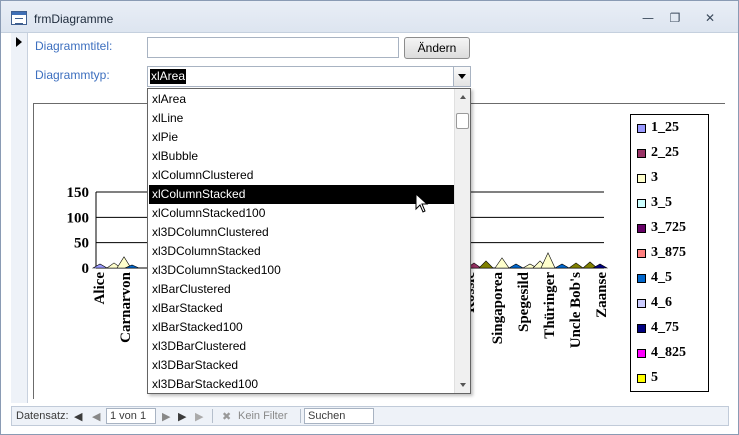  Describe the element at coordinates (19, 218) in the screenshot. I see `record-selector` at that location.